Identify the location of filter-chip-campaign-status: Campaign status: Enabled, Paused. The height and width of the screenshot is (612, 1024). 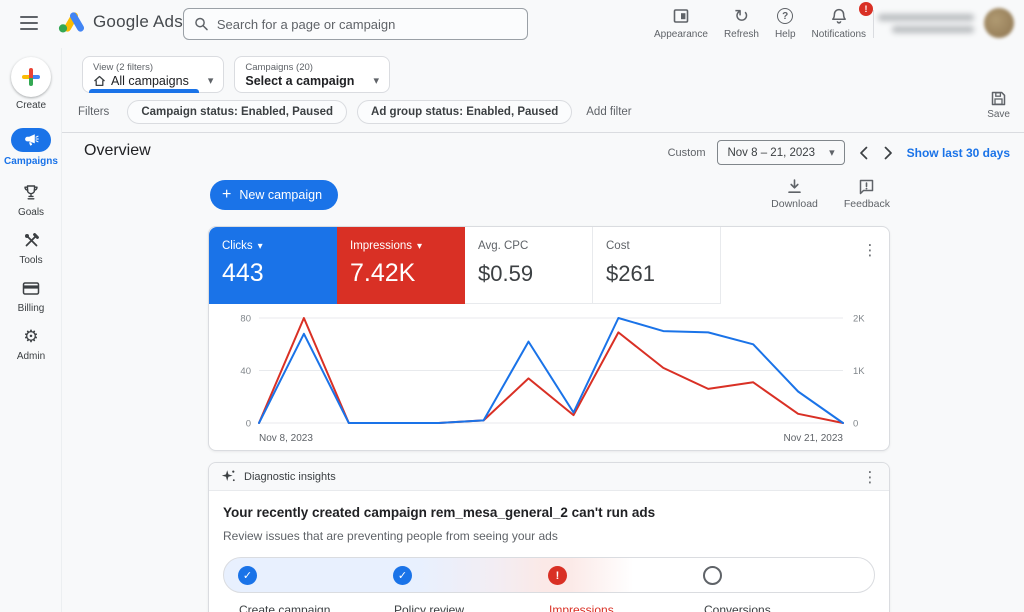
(237, 112).